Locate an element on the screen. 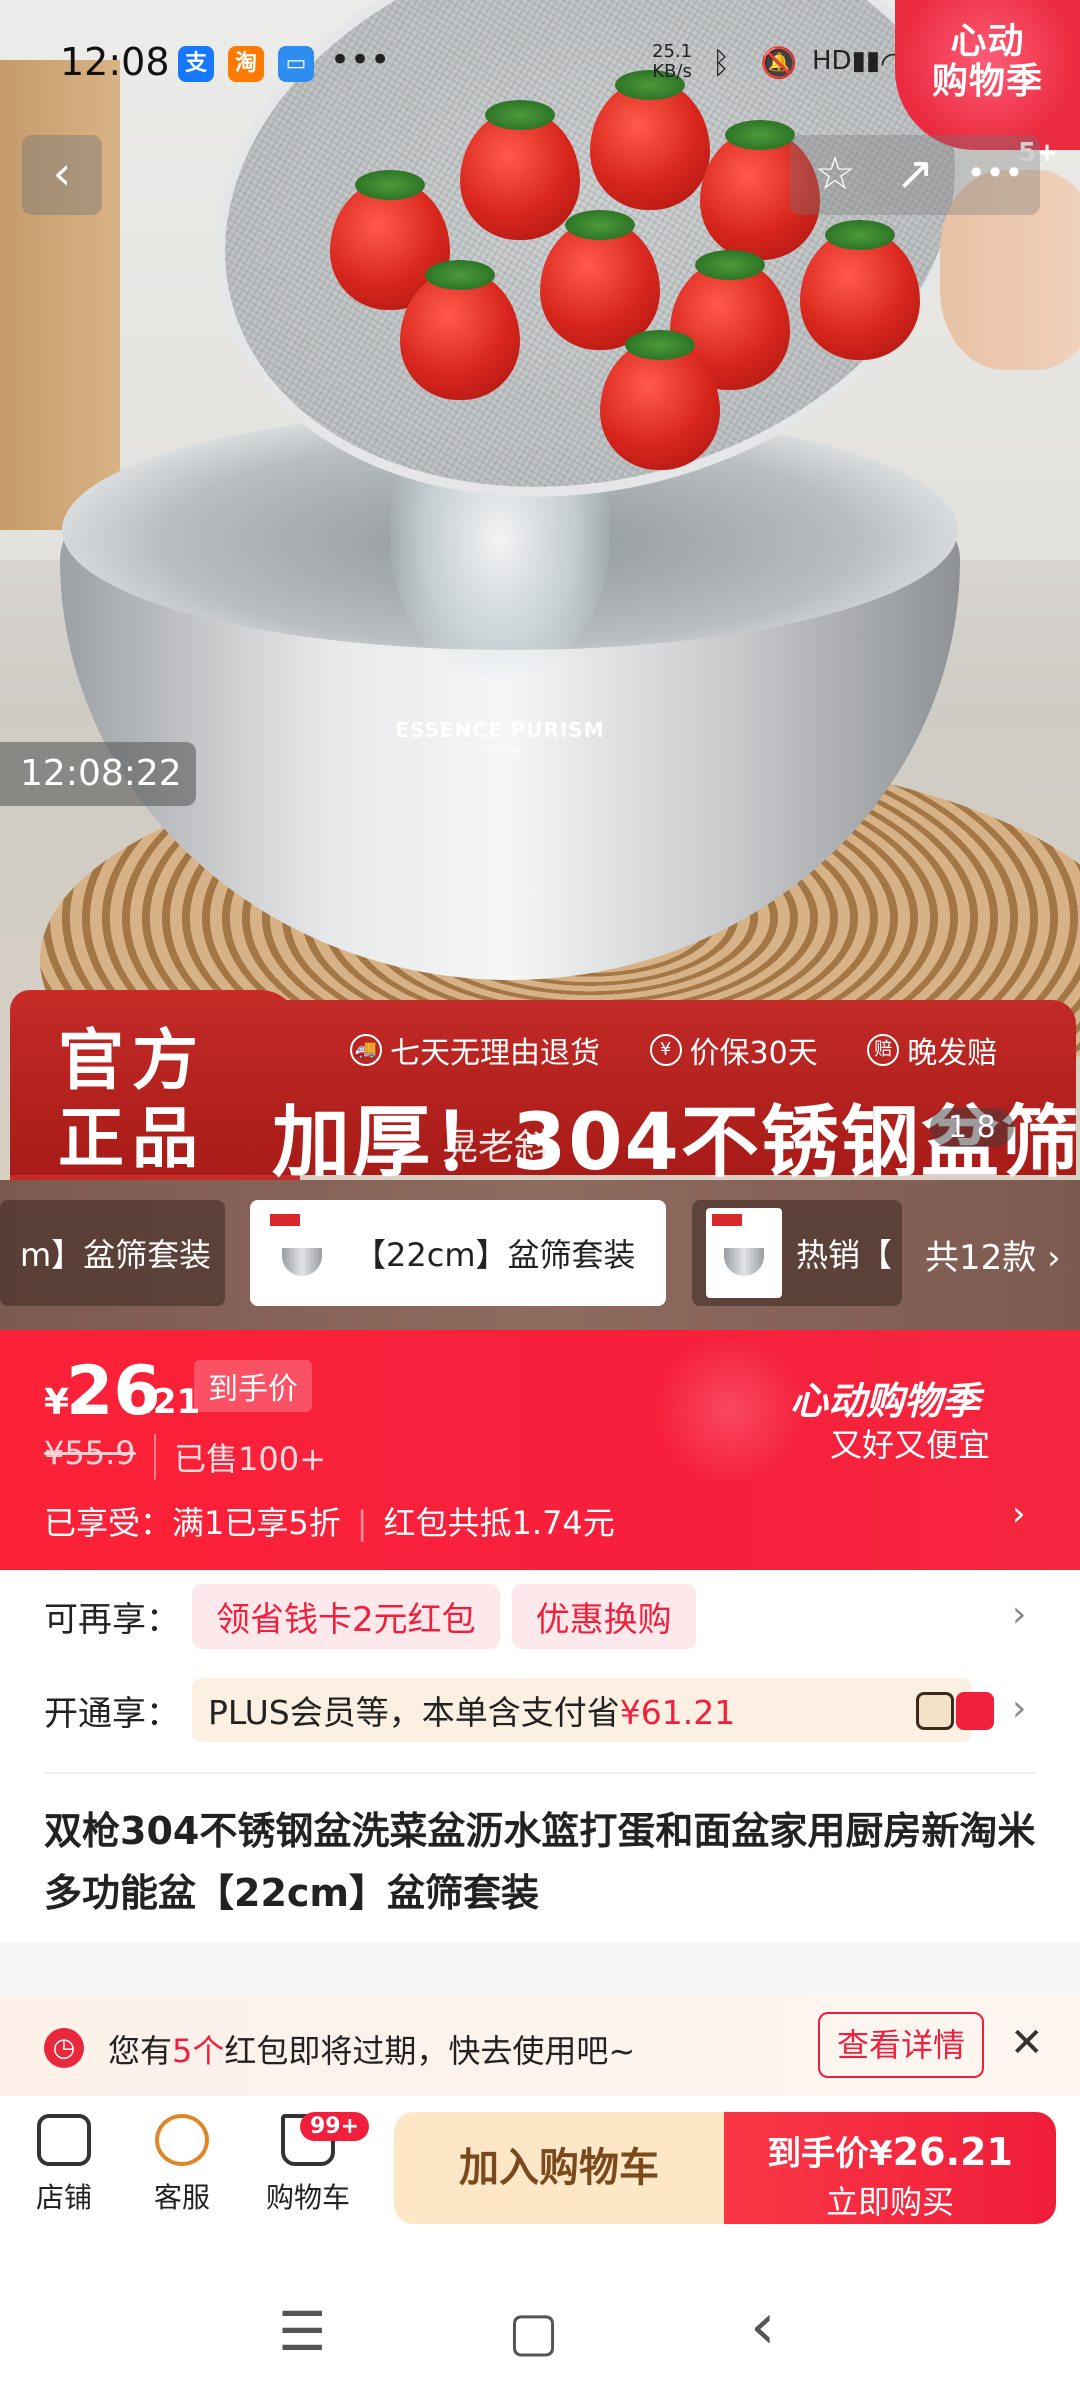  campaign-badge-line-2: 购物季 is located at coordinates (987, 81).